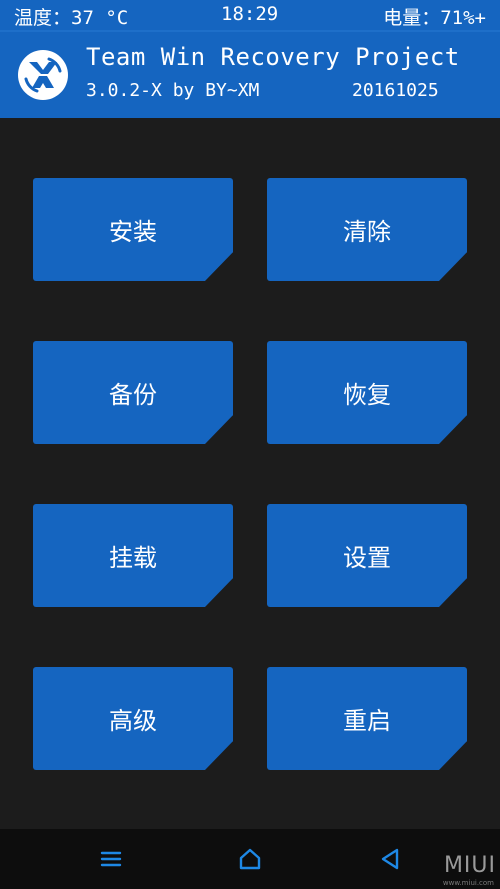 Image resolution: width=500 pixels, height=889 pixels. What do you see at coordinates (133, 555) in the screenshot?
I see `mount-button: 挂载` at bounding box center [133, 555].